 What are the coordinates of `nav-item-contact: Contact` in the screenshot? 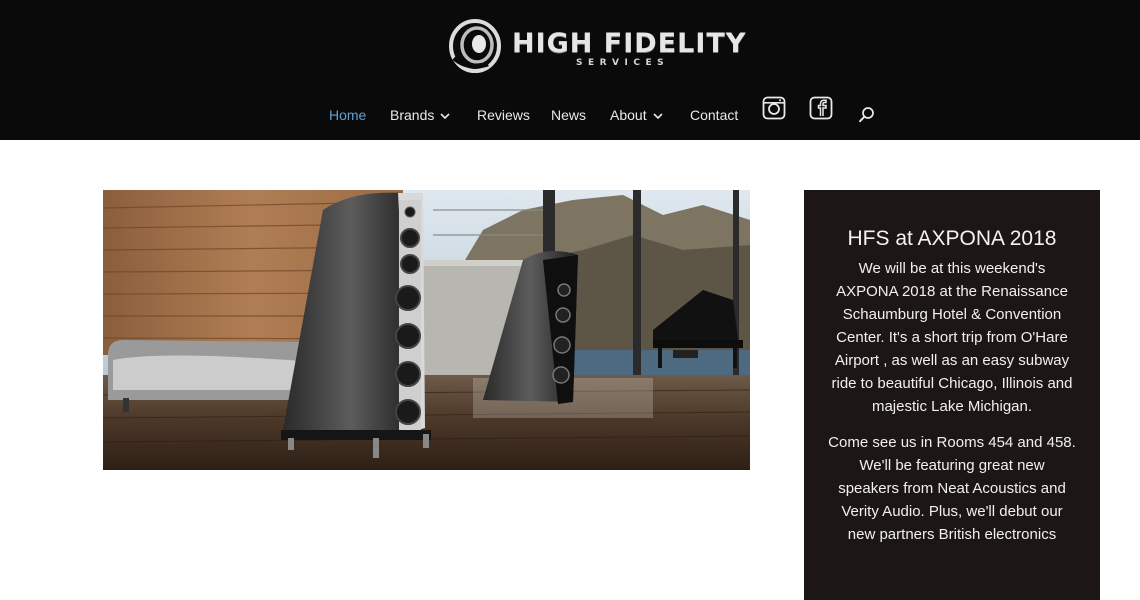 It's located at (714, 115).